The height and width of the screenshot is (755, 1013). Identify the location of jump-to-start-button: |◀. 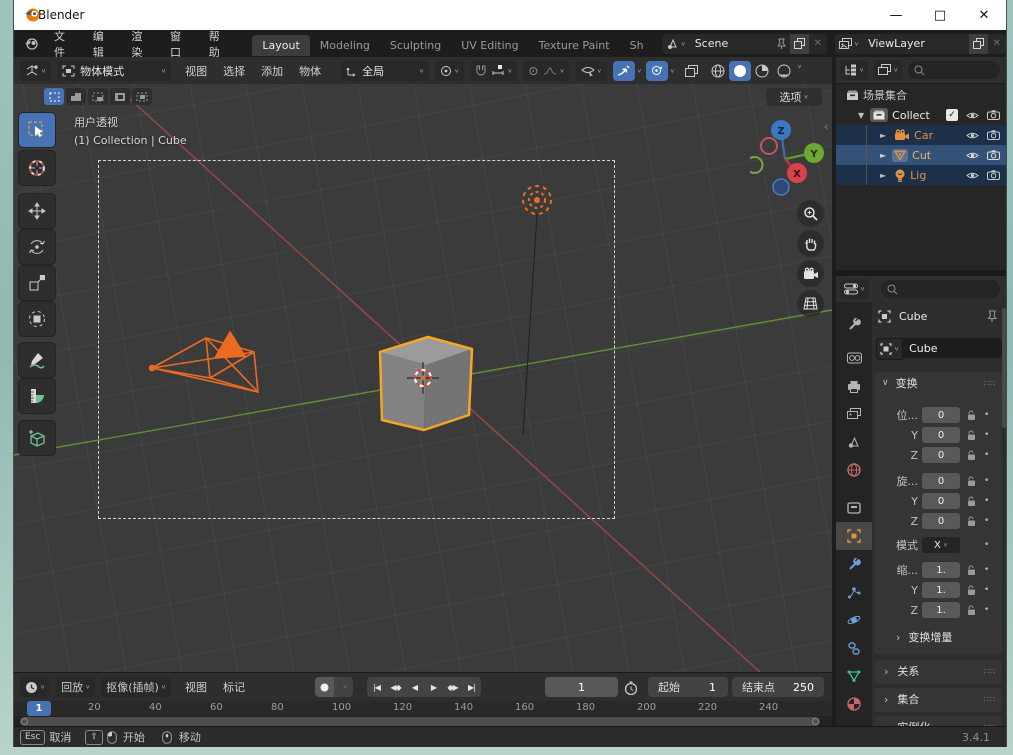
(376, 687).